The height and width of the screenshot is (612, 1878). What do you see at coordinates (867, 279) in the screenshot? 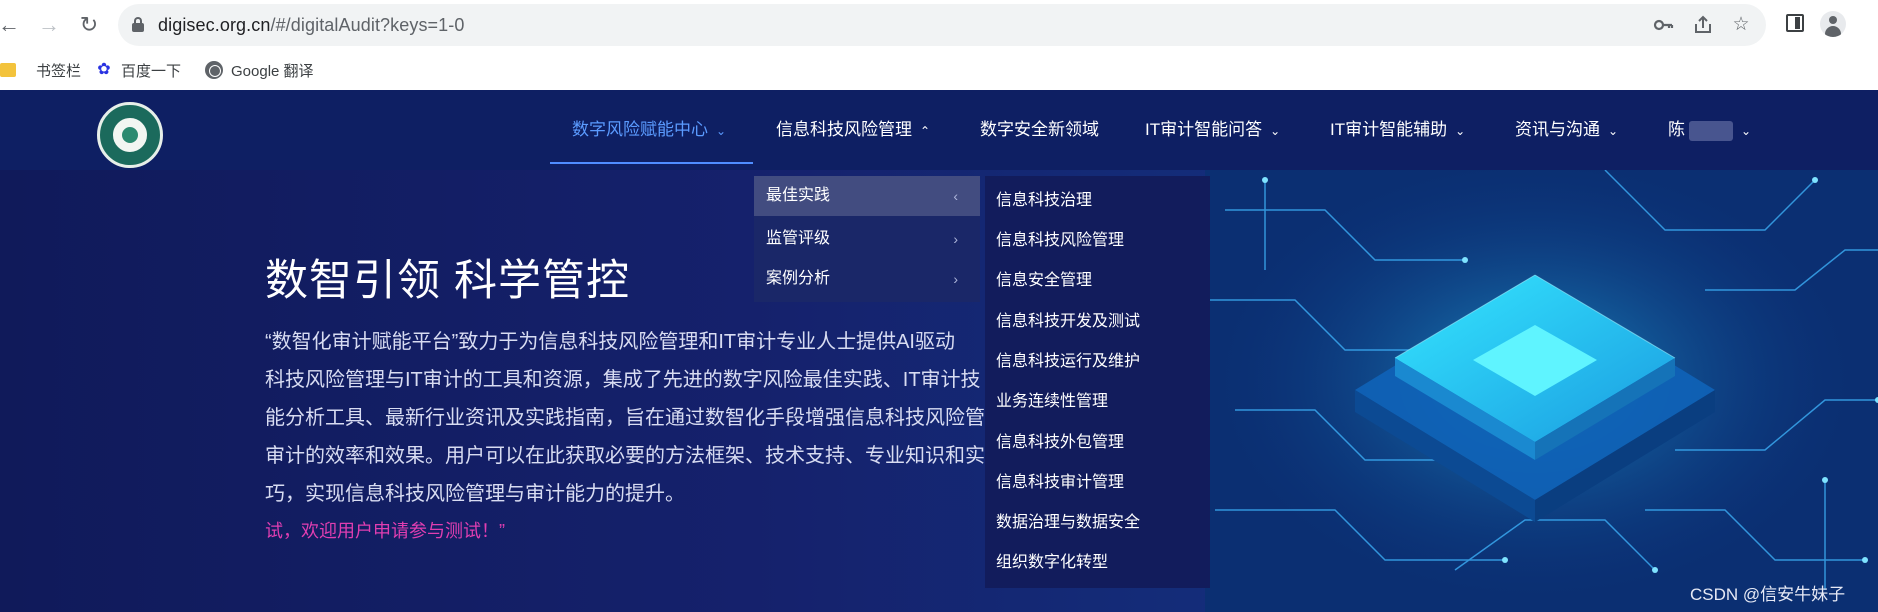
I see `dropdown-item-case-analysis: 案例分析 ›` at bounding box center [867, 279].